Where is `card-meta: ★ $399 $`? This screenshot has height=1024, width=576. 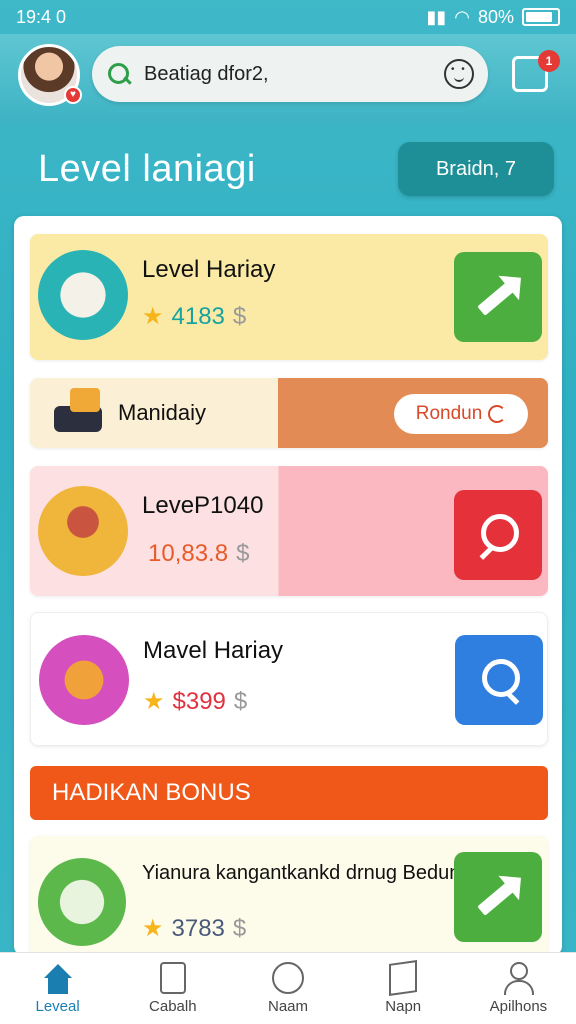 card-meta: ★ $399 $ is located at coordinates (195, 701).